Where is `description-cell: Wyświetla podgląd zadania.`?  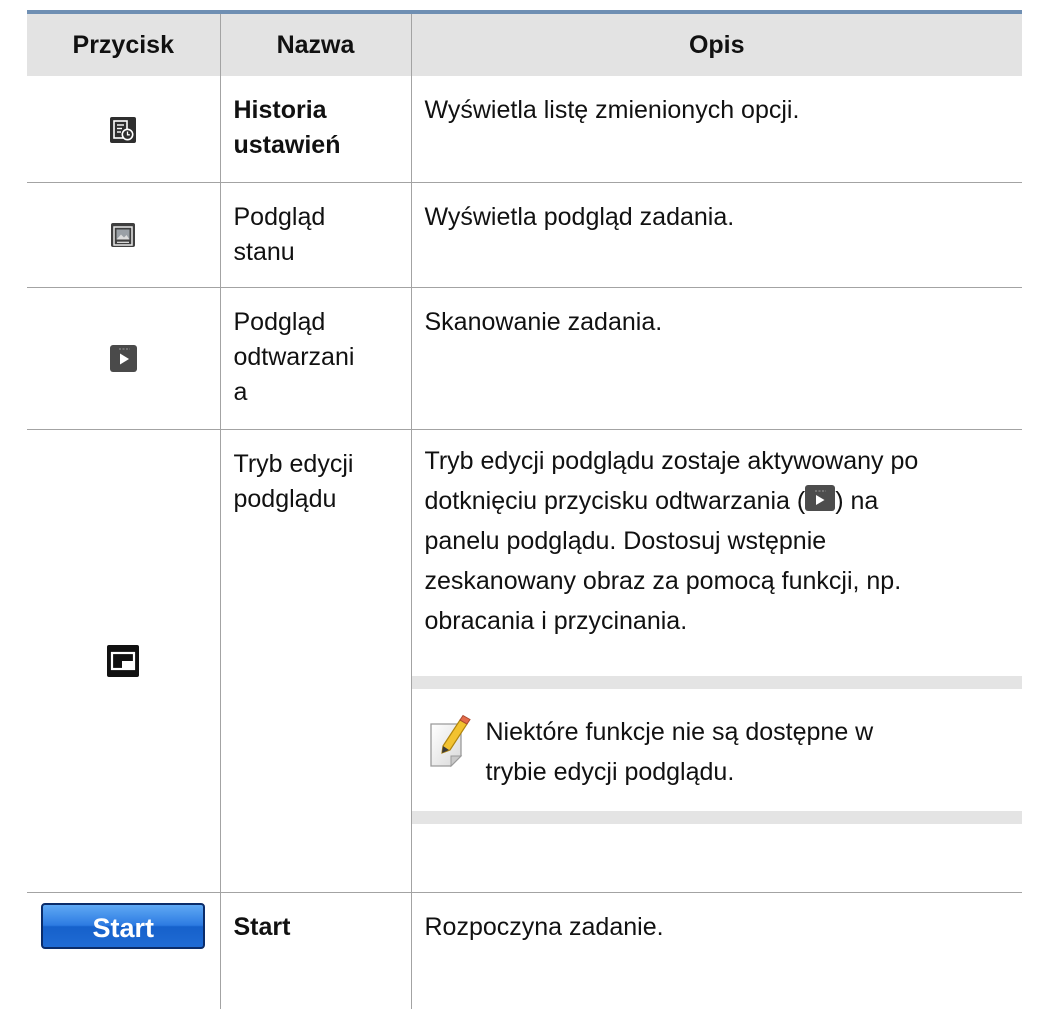
description-cell: Wyświetla podgląd zadania. is located at coordinates (716, 234).